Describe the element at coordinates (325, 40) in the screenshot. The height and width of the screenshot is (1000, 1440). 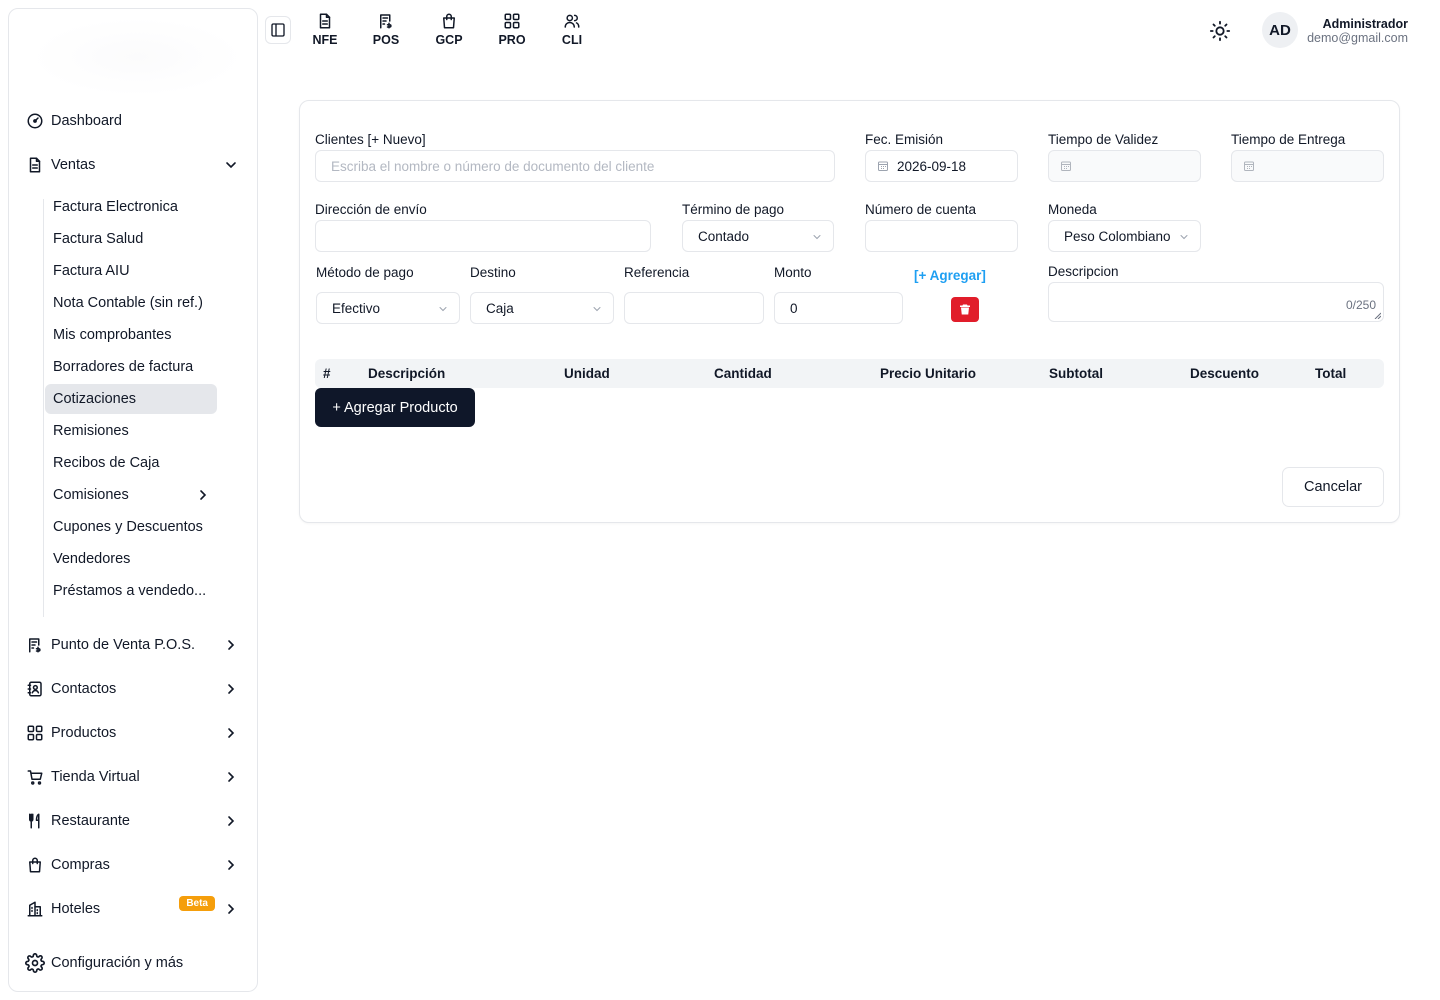
I see `toplink-label: NFE` at that location.